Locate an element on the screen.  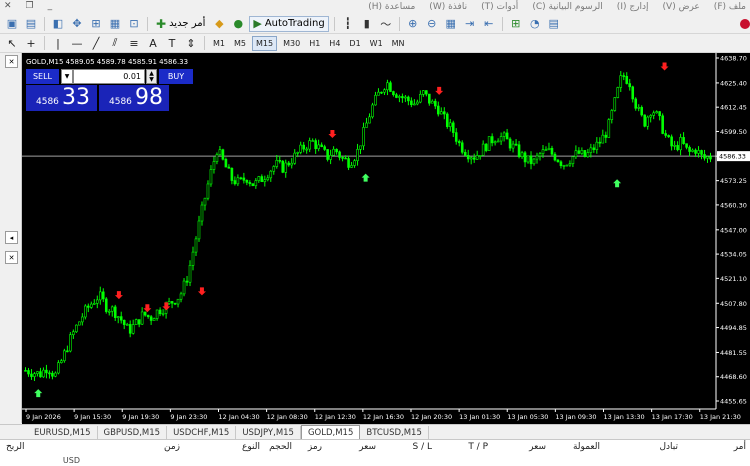
periods-icon: ◔ is located at coordinates (535, 24).